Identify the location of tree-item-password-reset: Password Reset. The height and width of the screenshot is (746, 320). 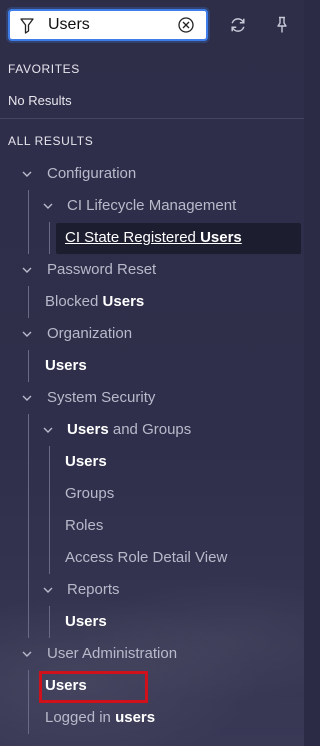
(152, 270).